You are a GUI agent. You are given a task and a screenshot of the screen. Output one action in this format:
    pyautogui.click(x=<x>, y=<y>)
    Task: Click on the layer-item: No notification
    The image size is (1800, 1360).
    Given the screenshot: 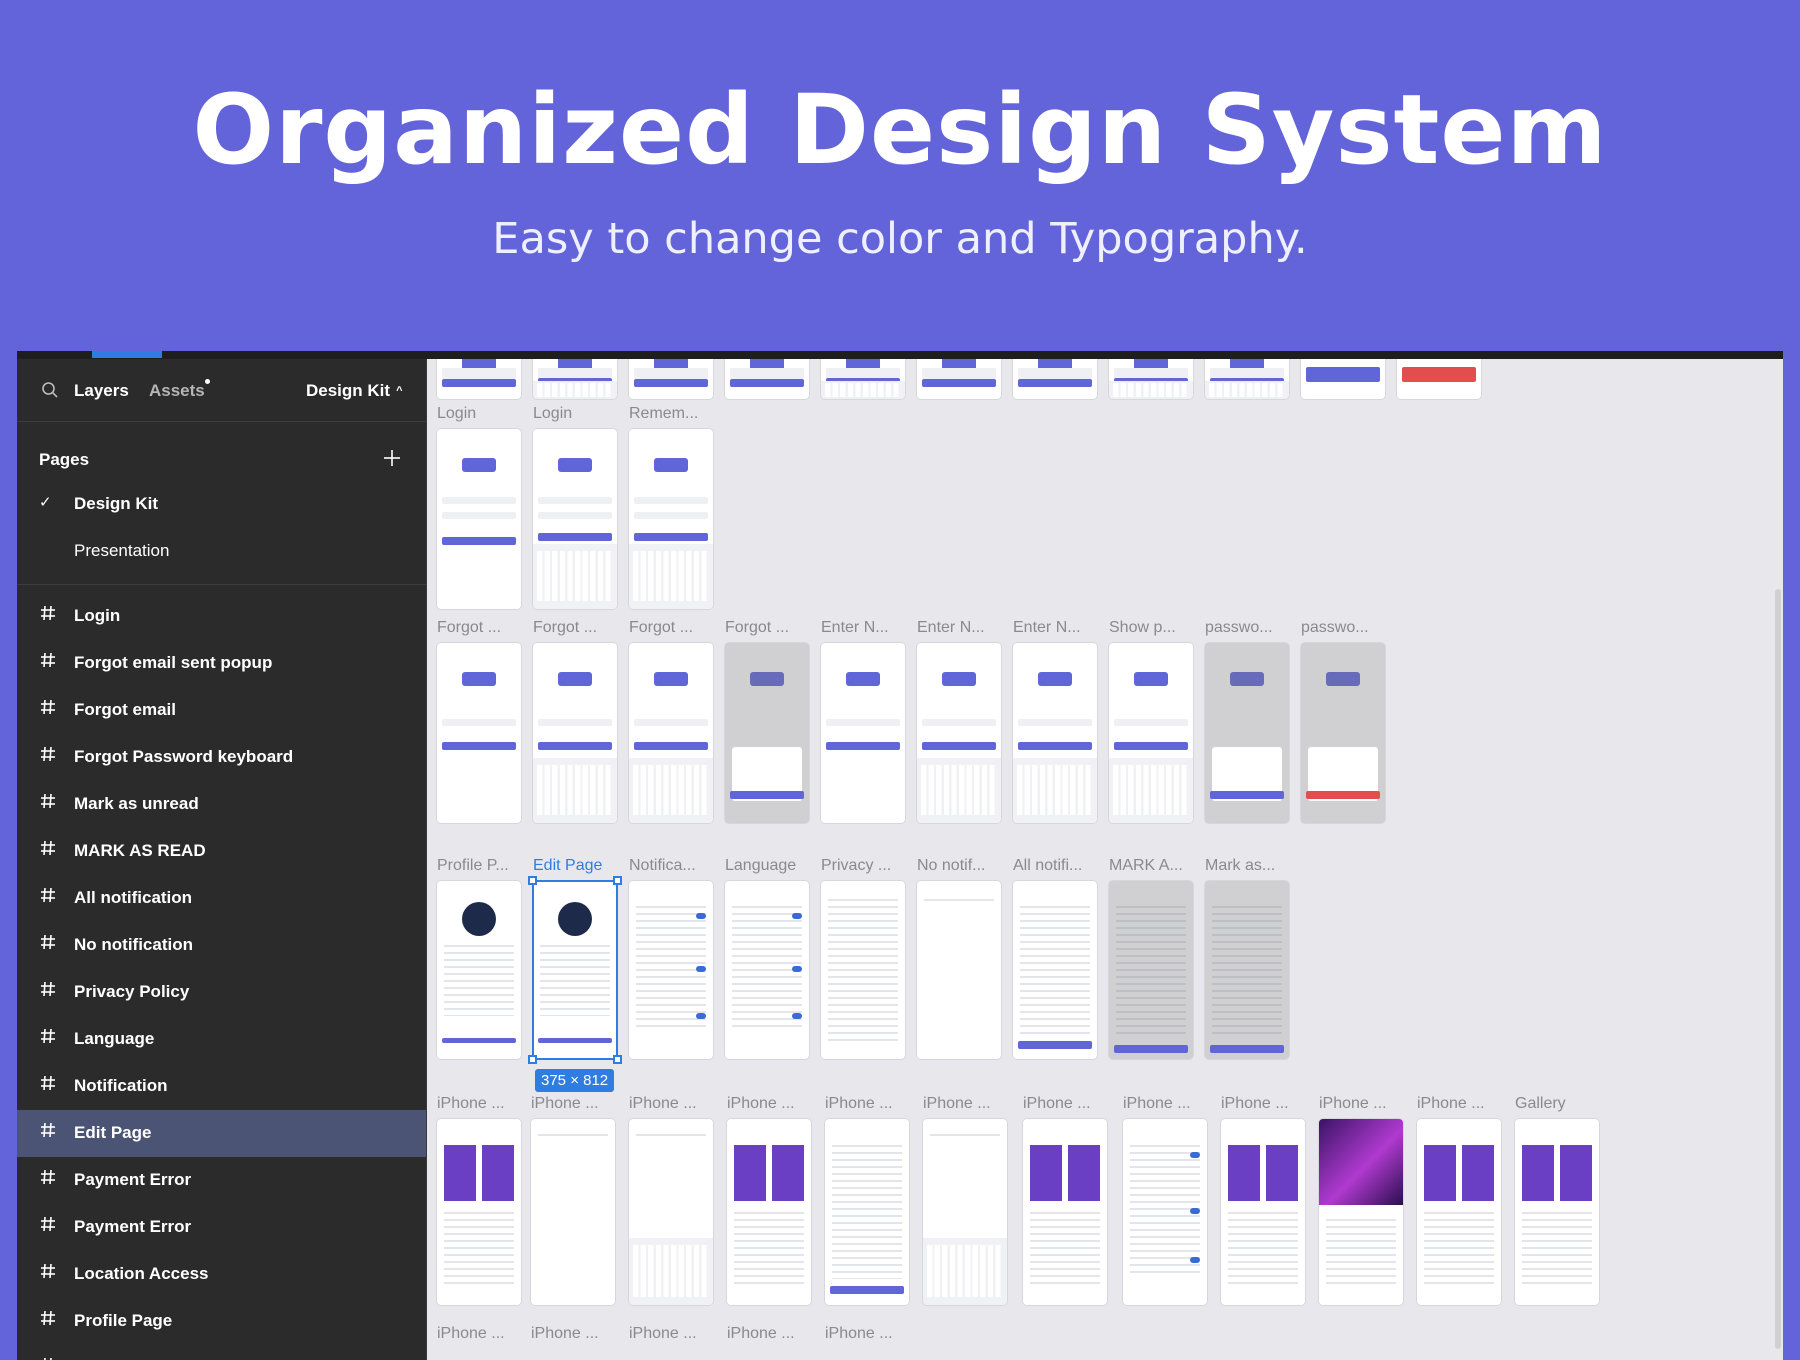 What is the action you would take?
    pyautogui.click(x=221, y=945)
    